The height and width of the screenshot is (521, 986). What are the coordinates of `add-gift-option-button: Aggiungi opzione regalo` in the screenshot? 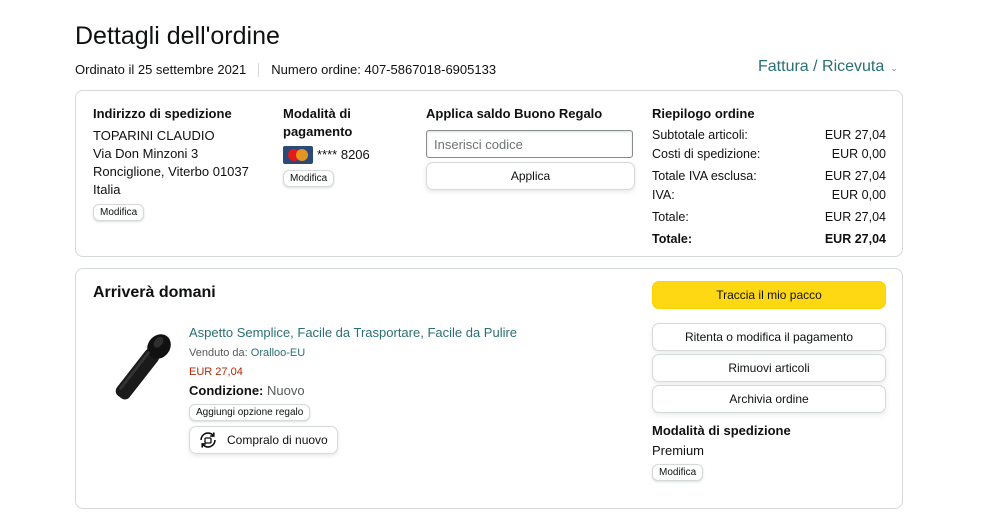 It's located at (250, 412).